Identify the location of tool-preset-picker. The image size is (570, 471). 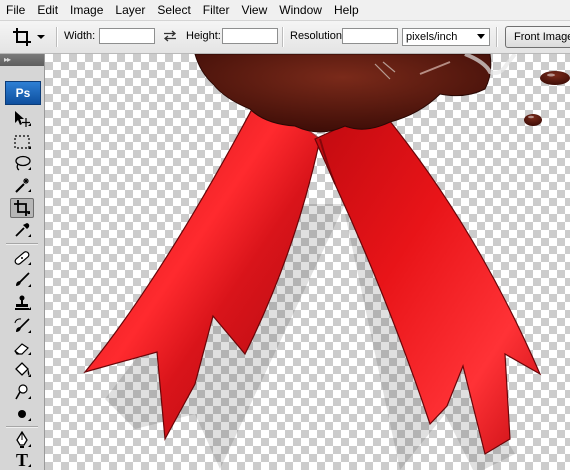
(30, 37).